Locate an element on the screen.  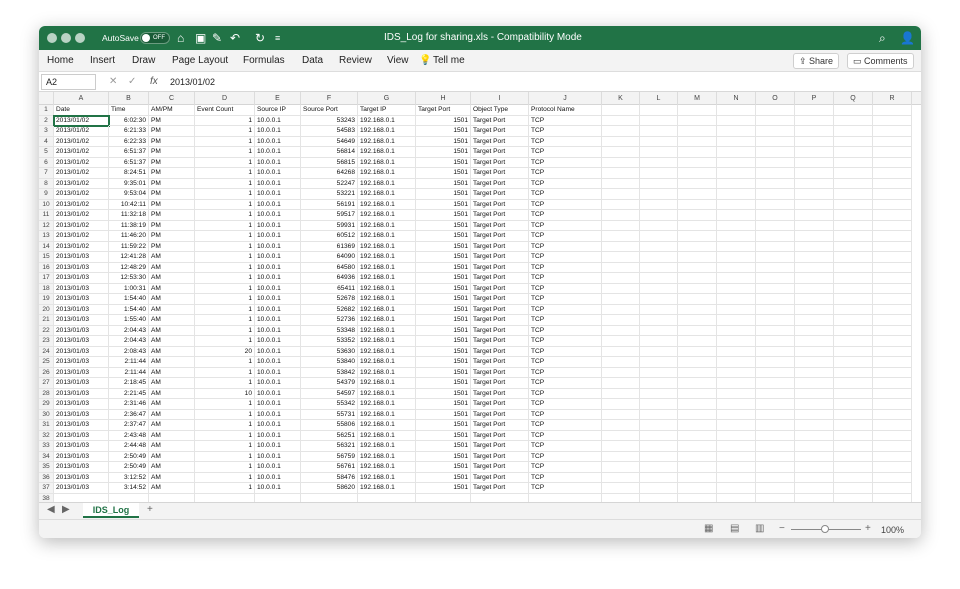
cell: 2:18:45 is located at coordinates (129, 383).